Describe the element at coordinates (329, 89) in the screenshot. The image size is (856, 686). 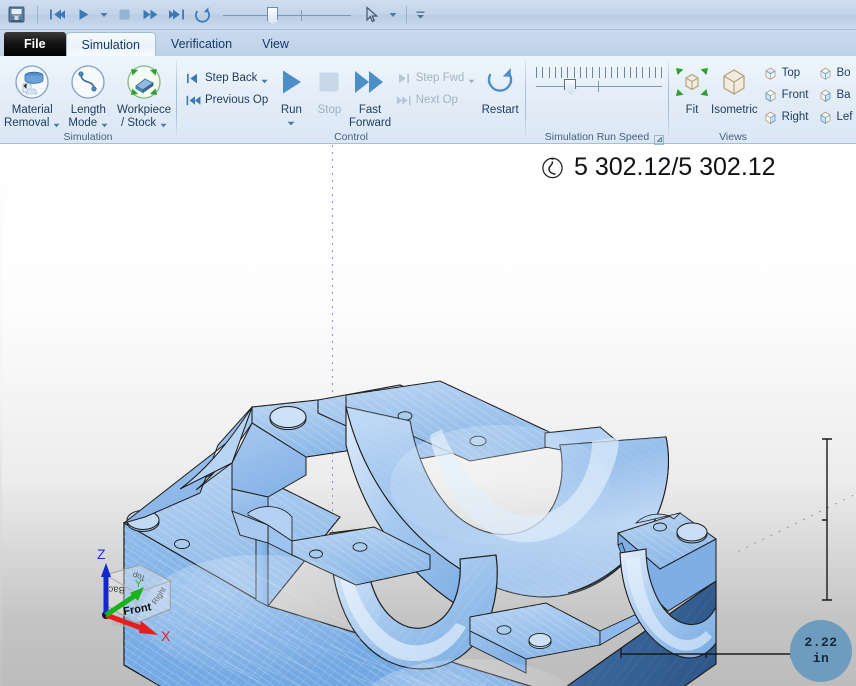
I see `stop-button: Stop` at that location.